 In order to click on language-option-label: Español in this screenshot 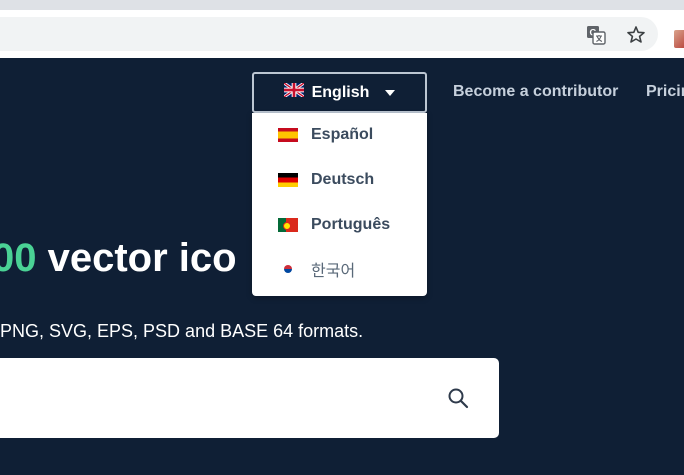, I will do `click(342, 134)`.